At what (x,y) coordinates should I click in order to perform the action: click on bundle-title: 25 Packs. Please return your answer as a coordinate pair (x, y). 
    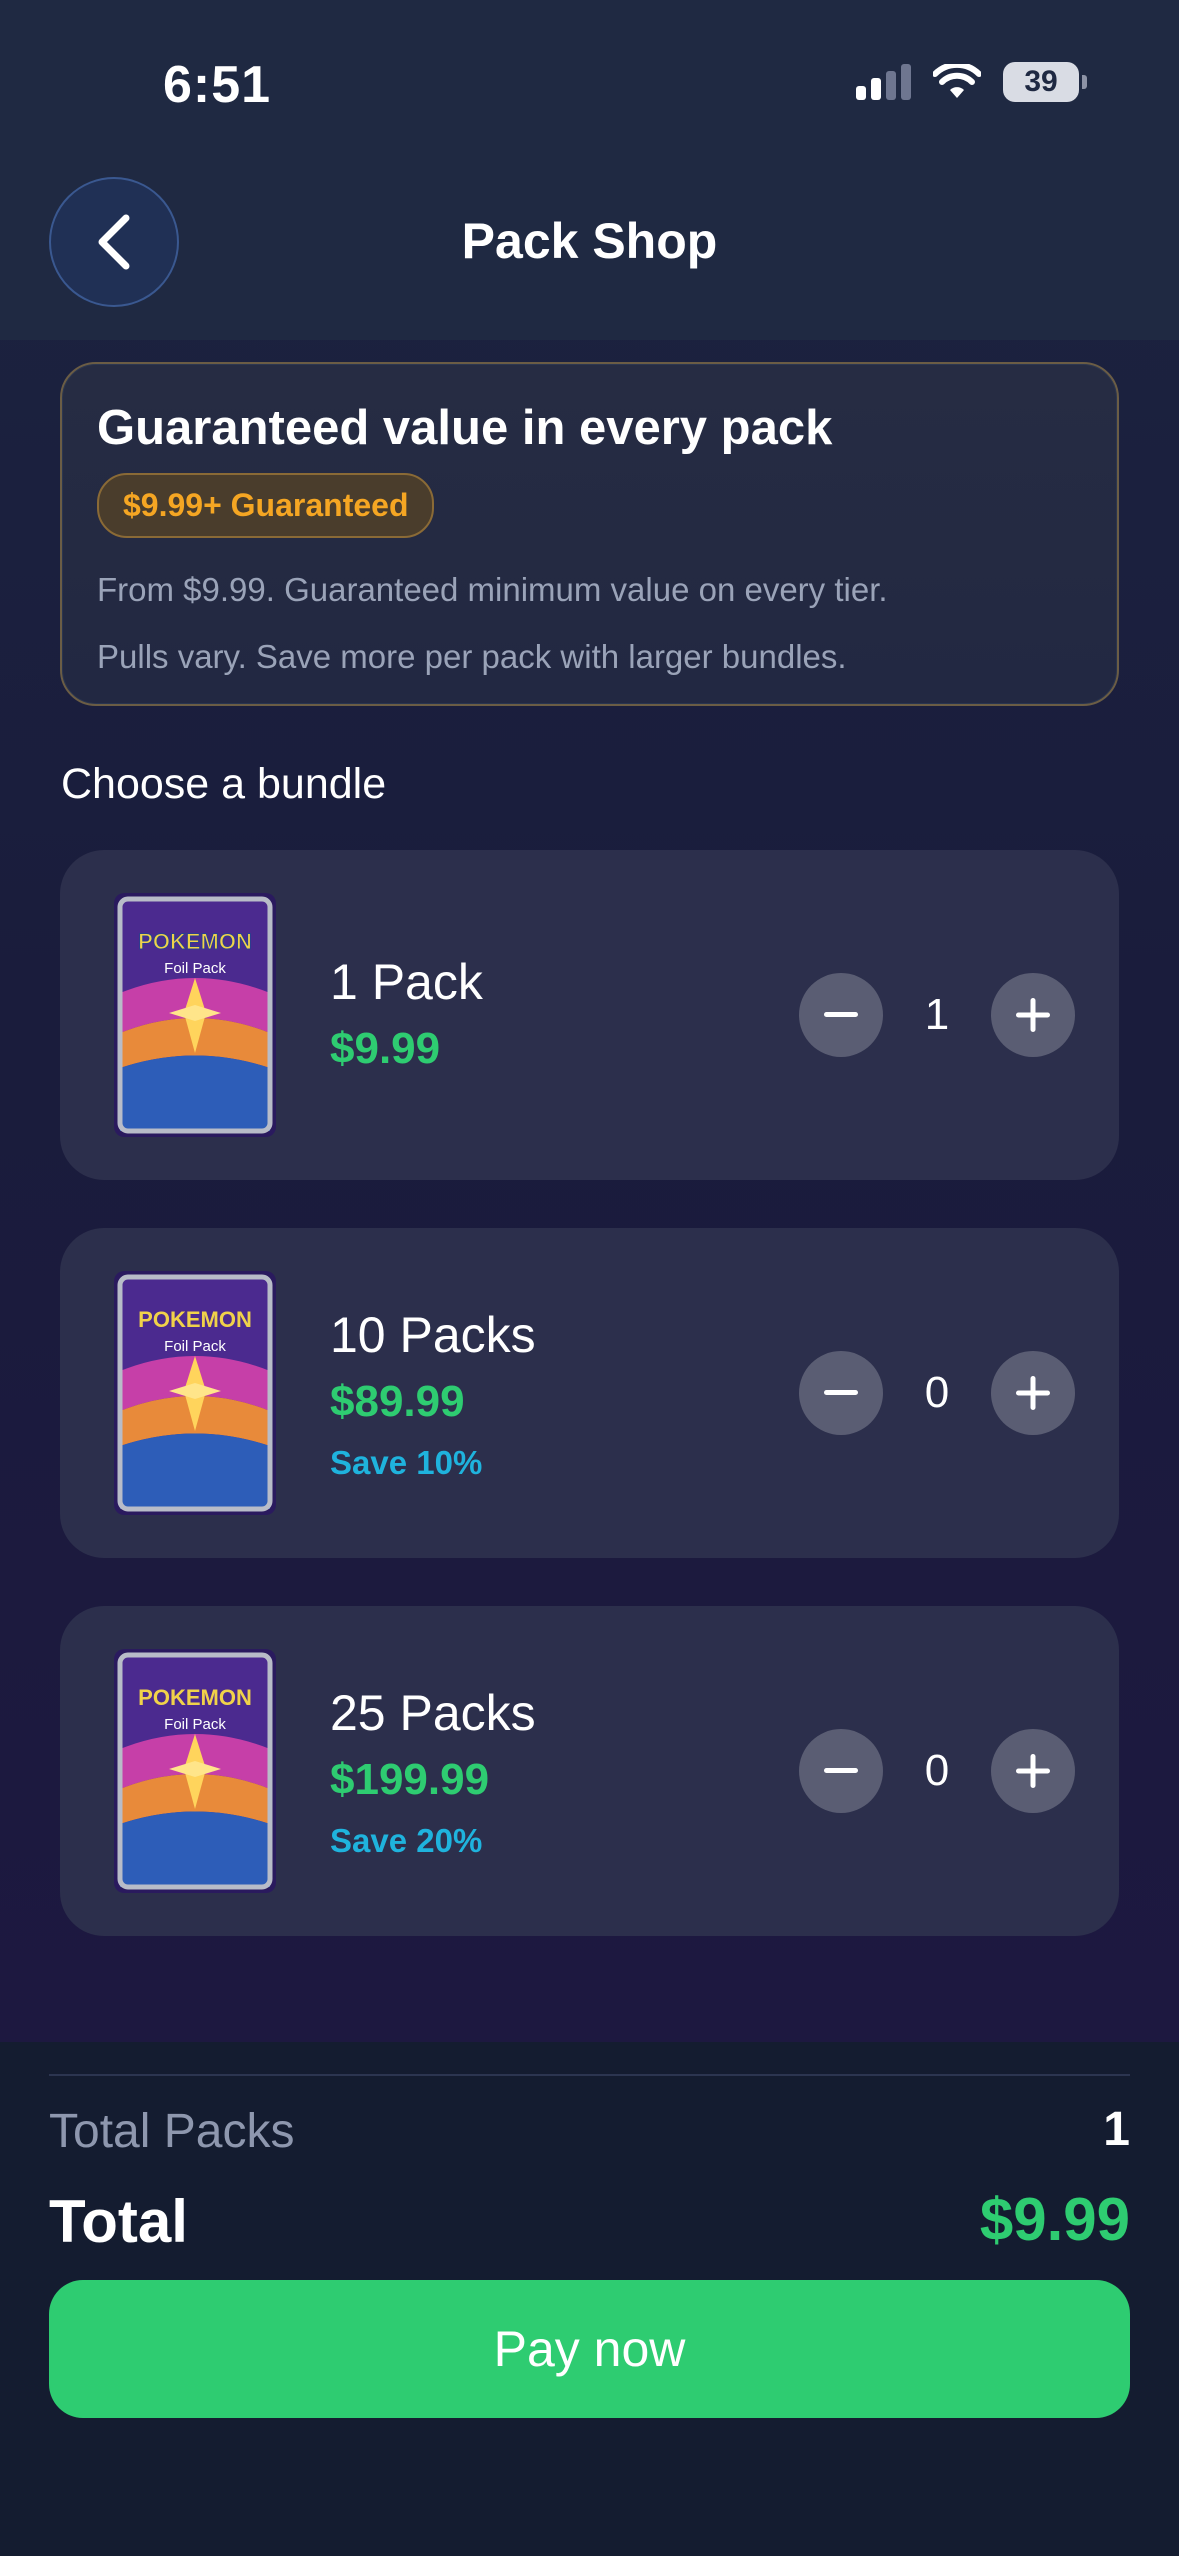
    Looking at the image, I should click on (433, 1713).